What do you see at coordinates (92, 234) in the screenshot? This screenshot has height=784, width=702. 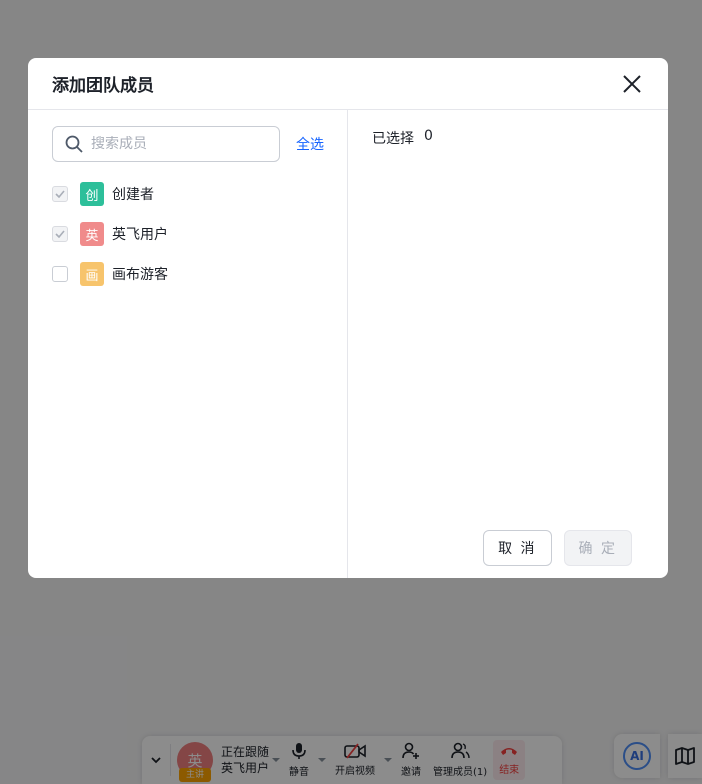 I see `member-avatar: 英` at bounding box center [92, 234].